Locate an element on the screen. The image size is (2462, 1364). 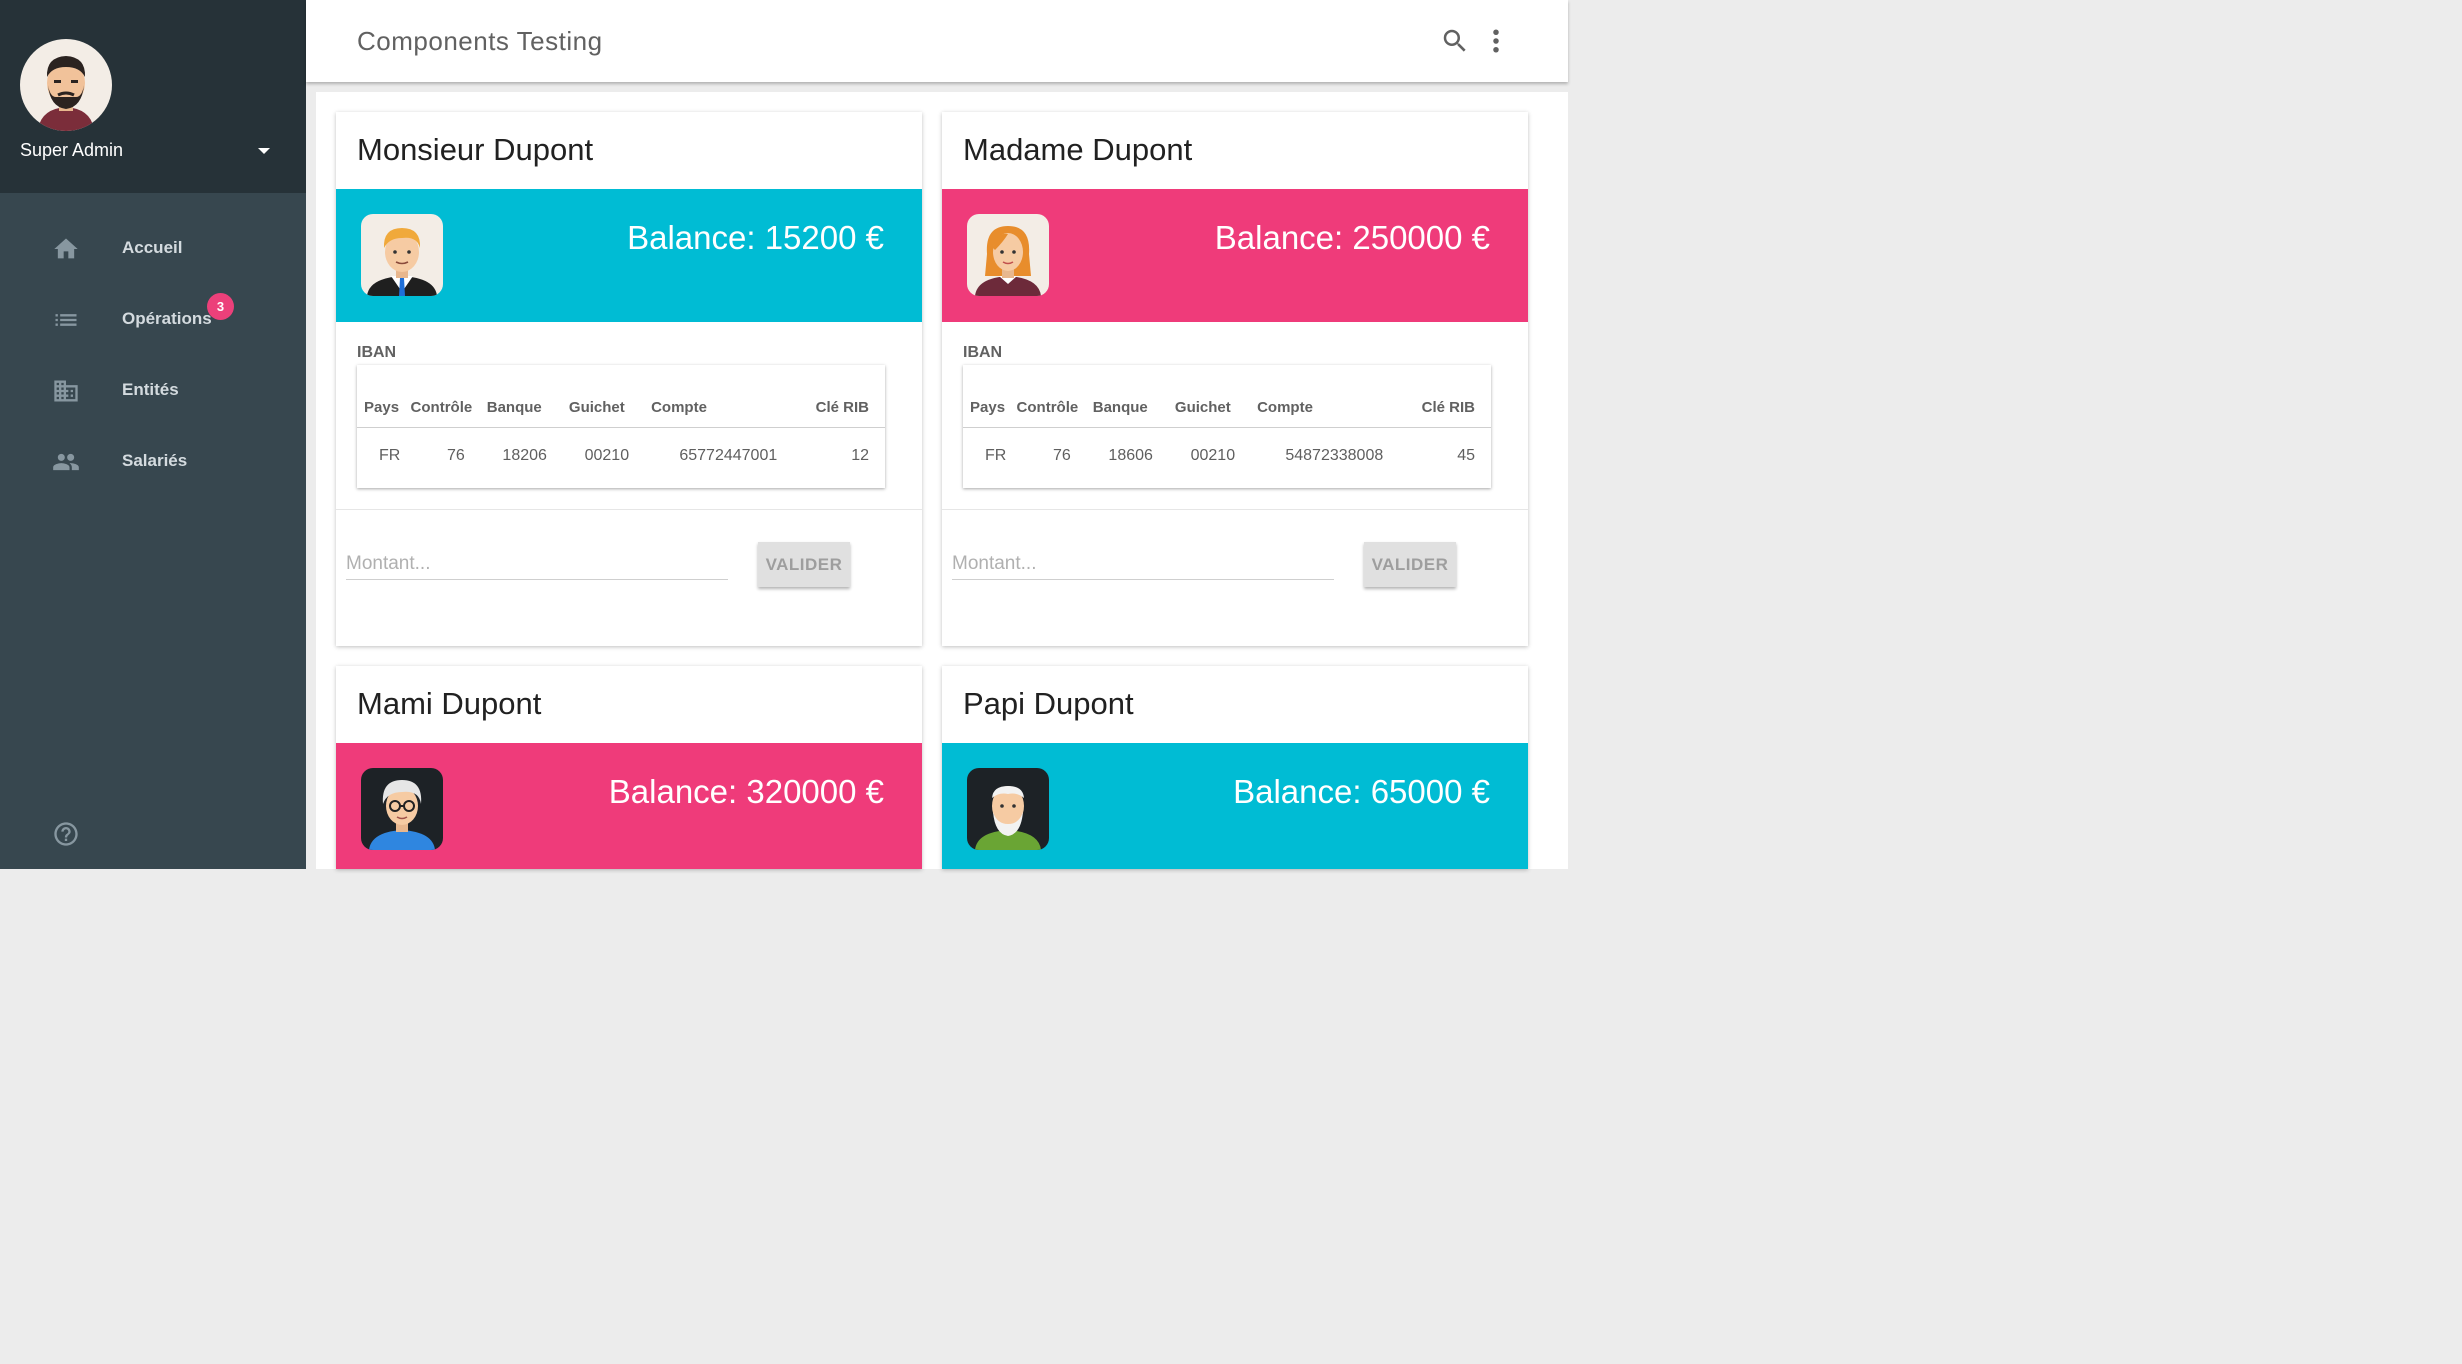
iban-compte: 65772447001 is located at coordinates (728, 456).